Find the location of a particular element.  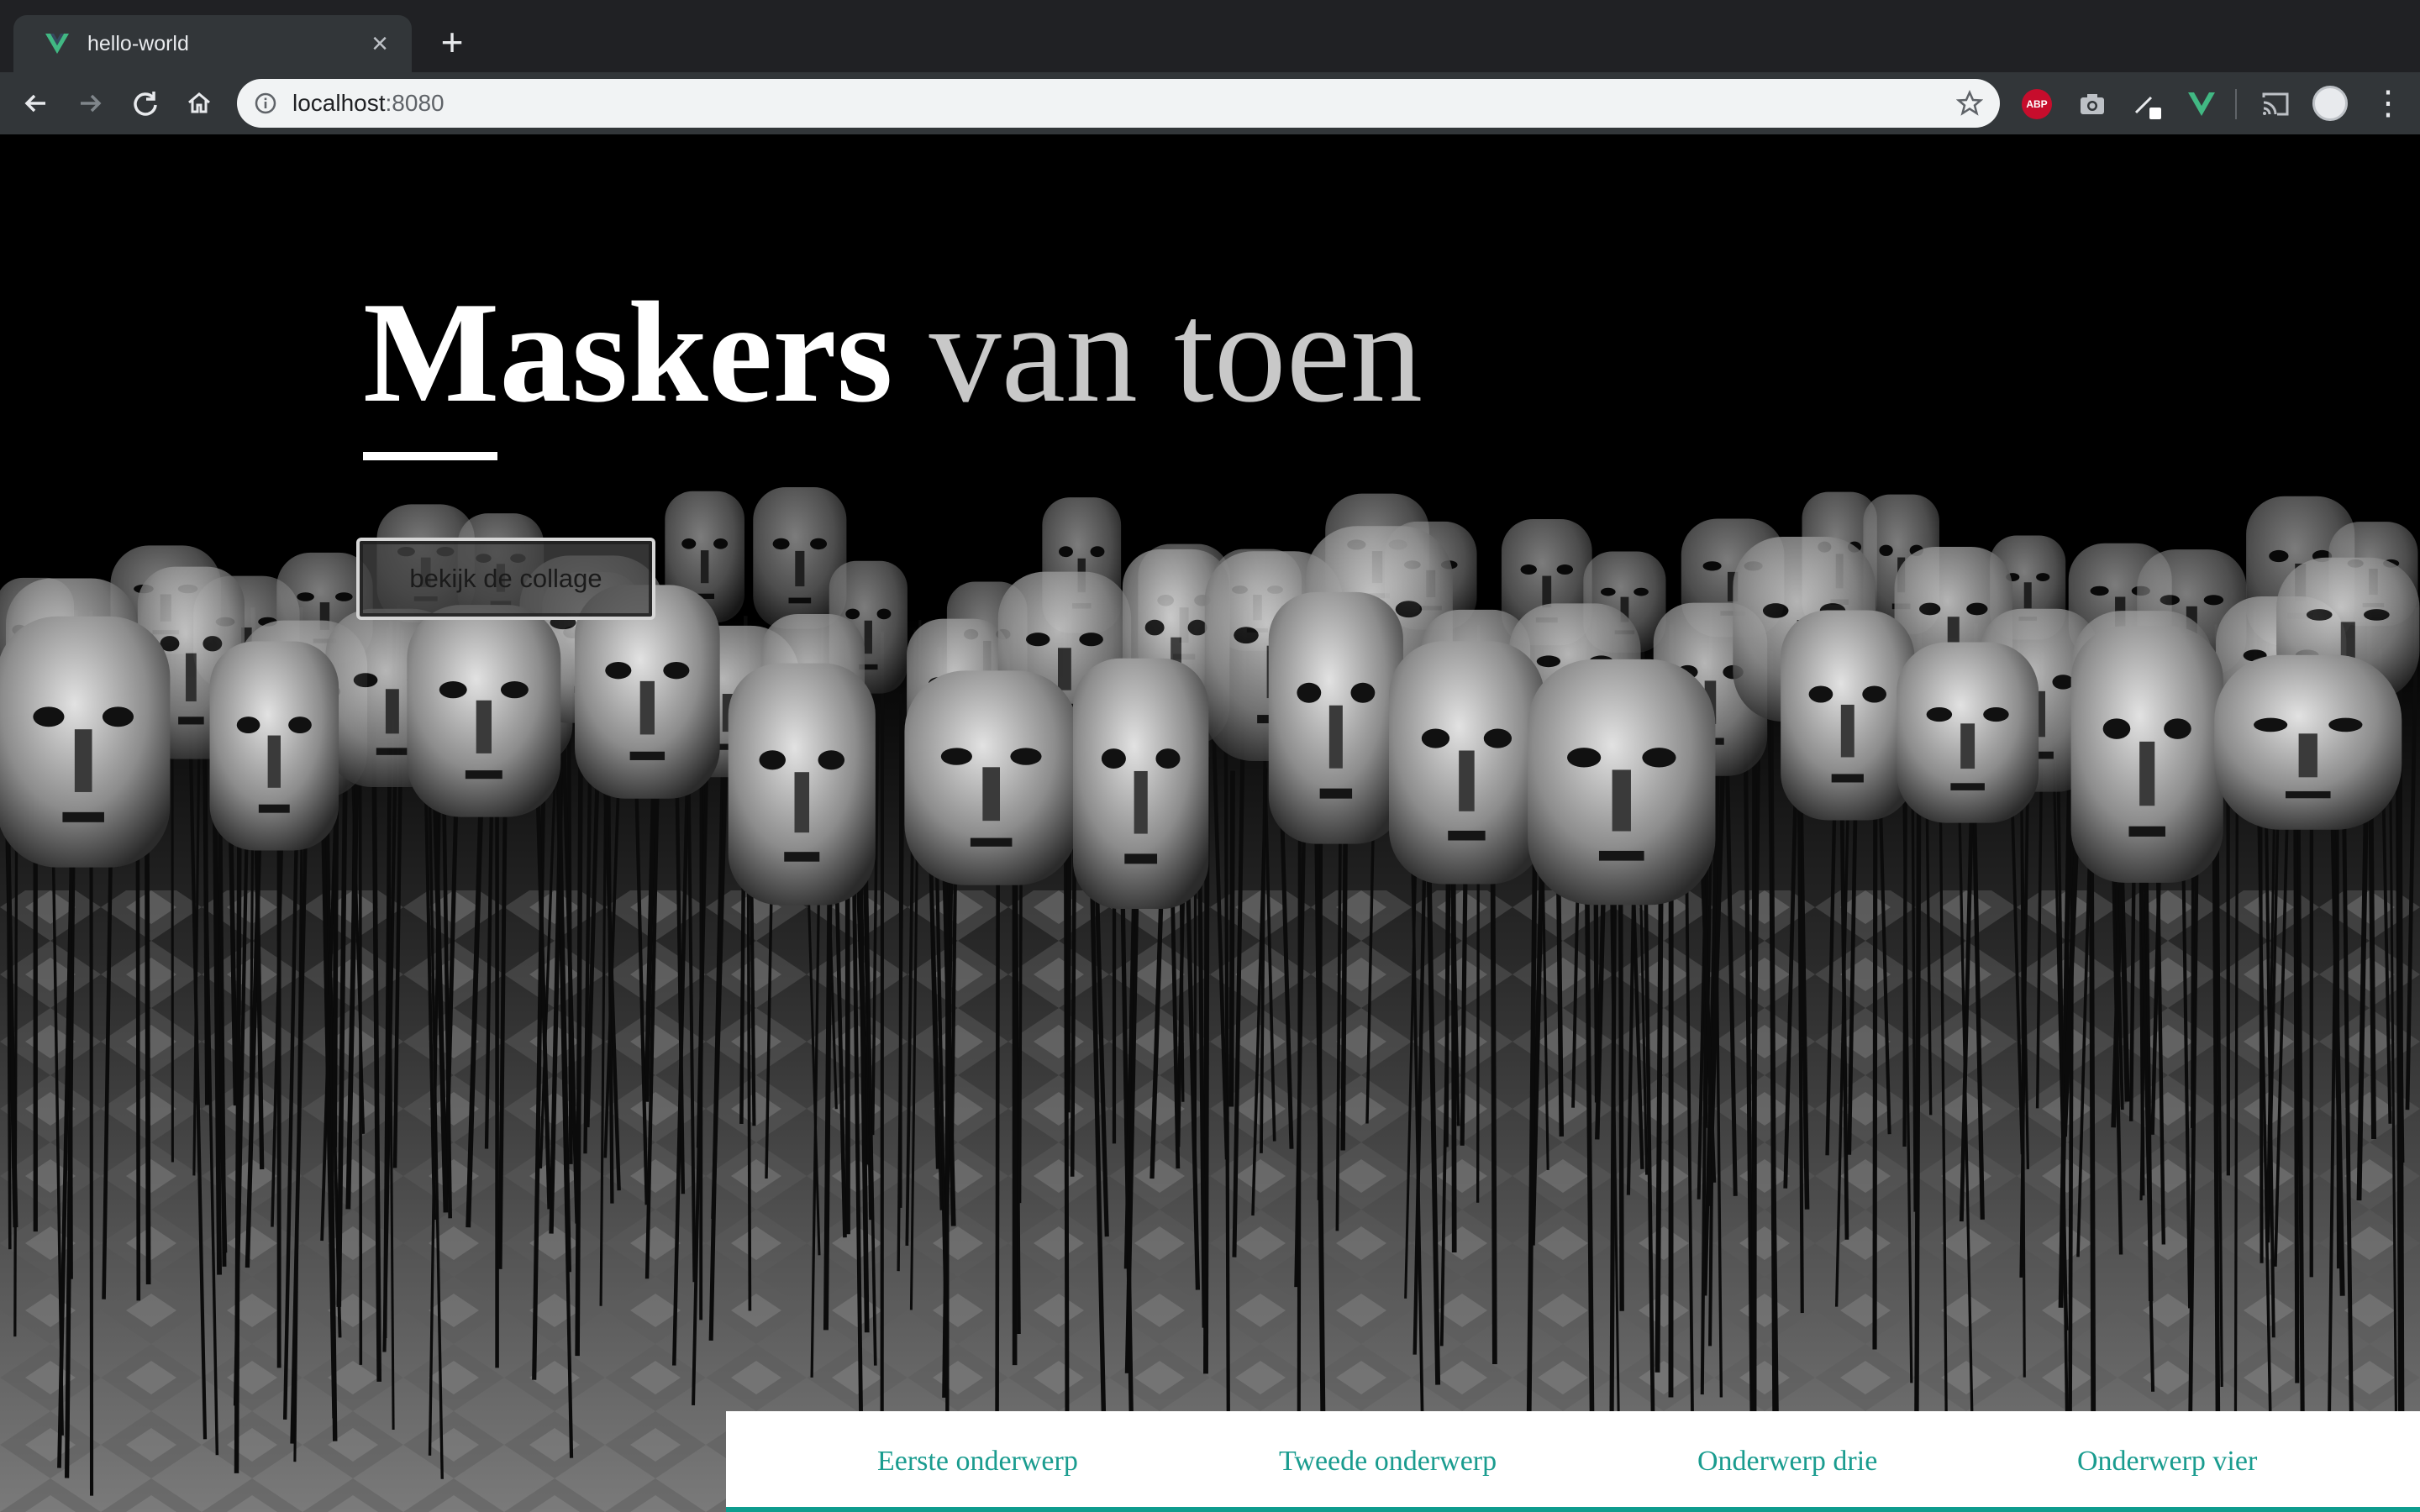

back-button is located at coordinates (36, 103).